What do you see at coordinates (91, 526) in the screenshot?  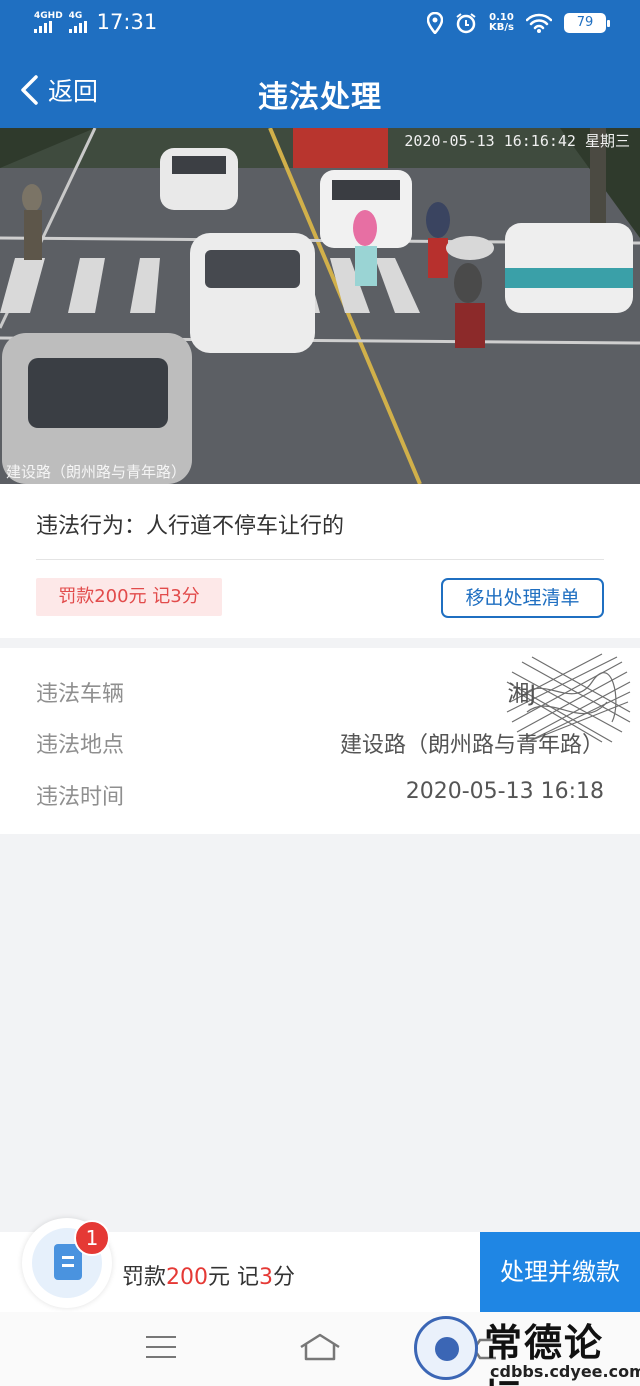 I see `behavior-label: 违法行为：` at bounding box center [91, 526].